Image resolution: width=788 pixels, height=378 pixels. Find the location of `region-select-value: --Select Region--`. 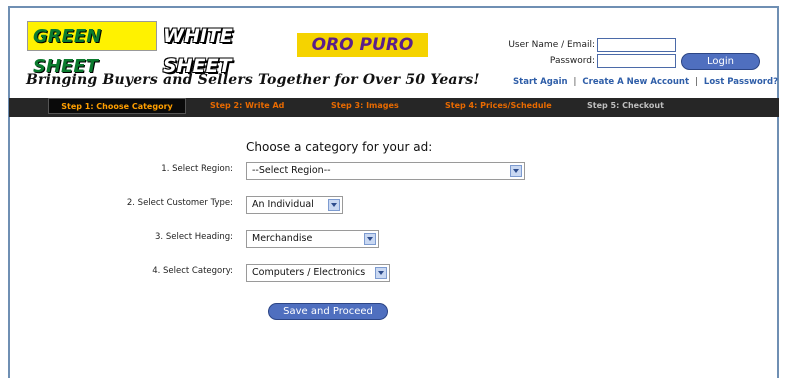

region-select-value: --Select Region-- is located at coordinates (291, 170).